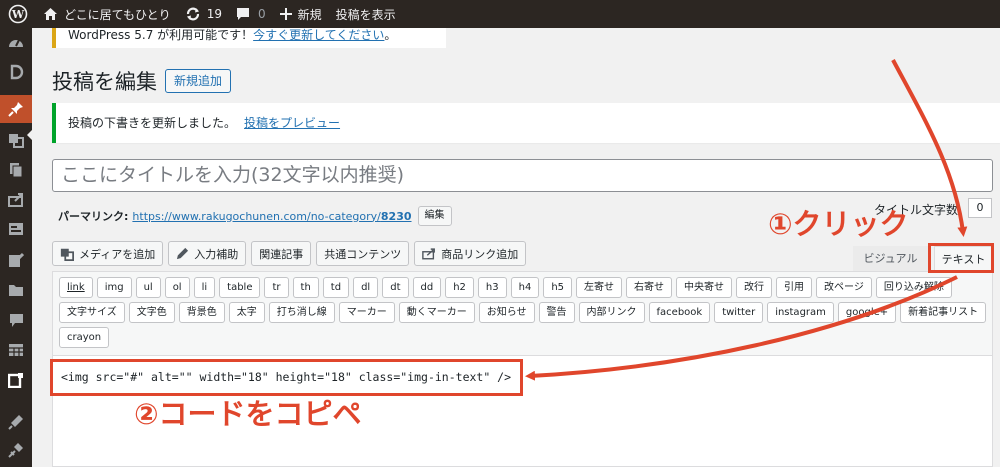 The image size is (1000, 467). What do you see at coordinates (754, 287) in the screenshot?
I see `quicktag-button: 改行` at bounding box center [754, 287].